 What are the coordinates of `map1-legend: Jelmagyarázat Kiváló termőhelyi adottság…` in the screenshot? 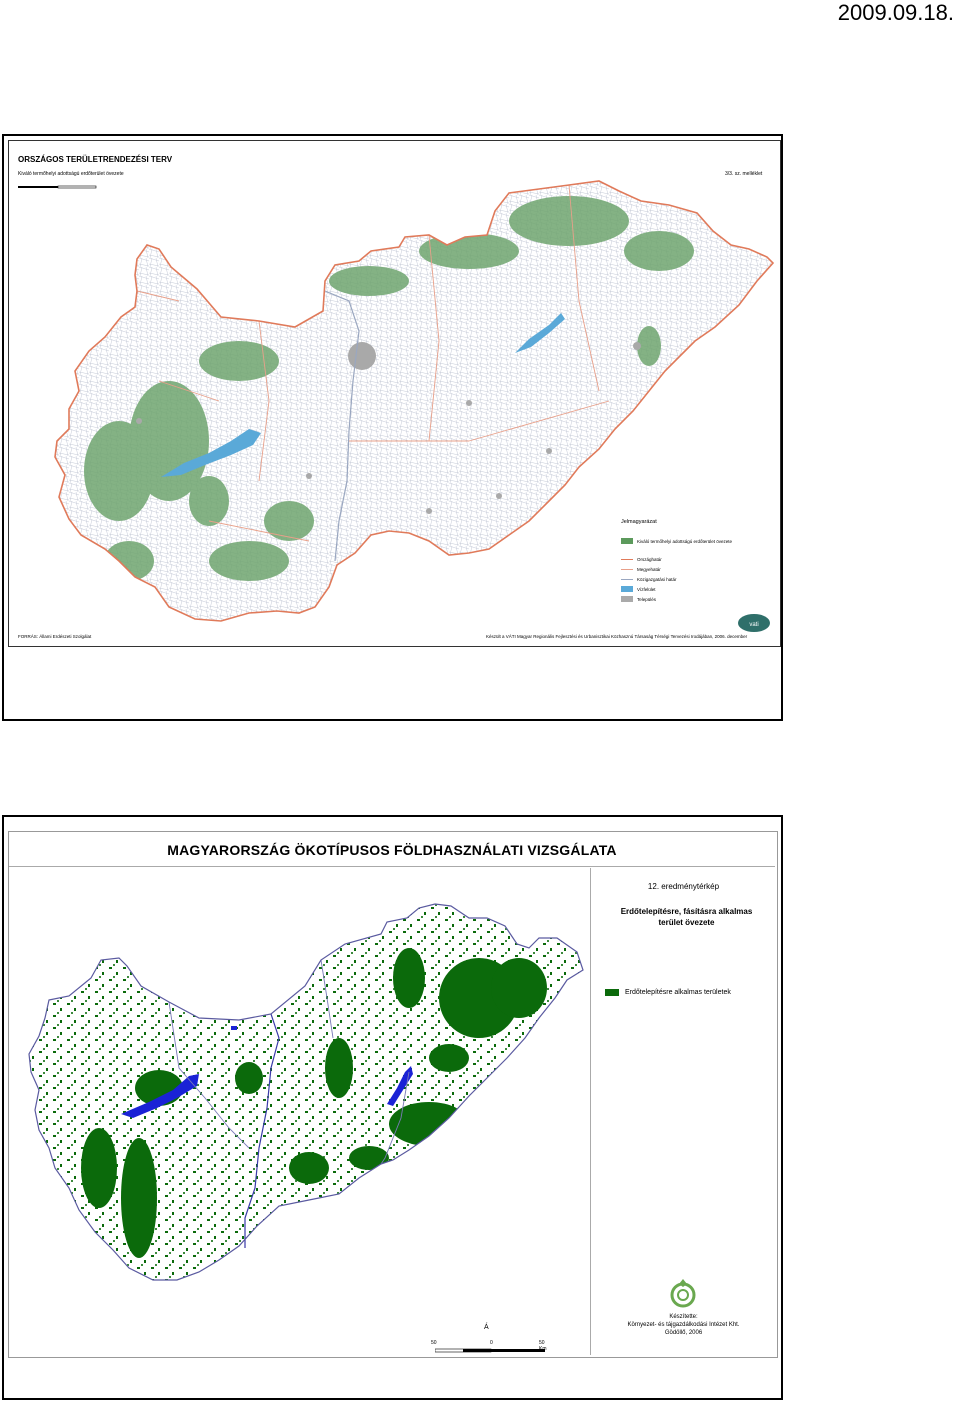 It's located at (696, 564).